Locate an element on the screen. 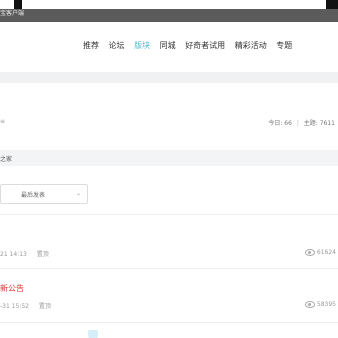 The height and width of the screenshot is (338, 338). section-header: 之家 is located at coordinates (169, 158).